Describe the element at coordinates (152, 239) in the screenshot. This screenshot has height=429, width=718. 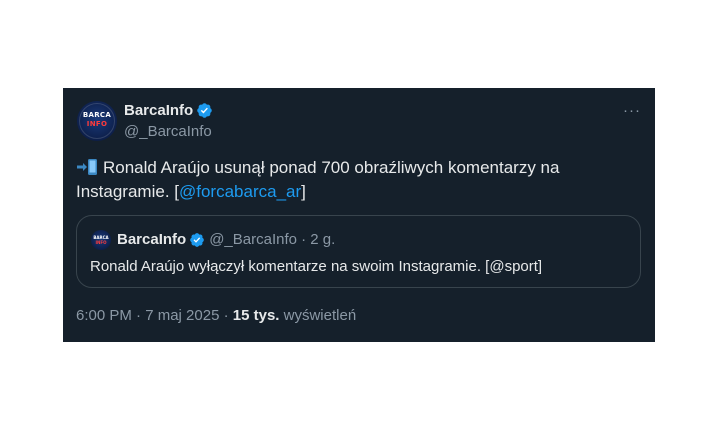
I see `quoted-author-name: BarcaInfo` at that location.